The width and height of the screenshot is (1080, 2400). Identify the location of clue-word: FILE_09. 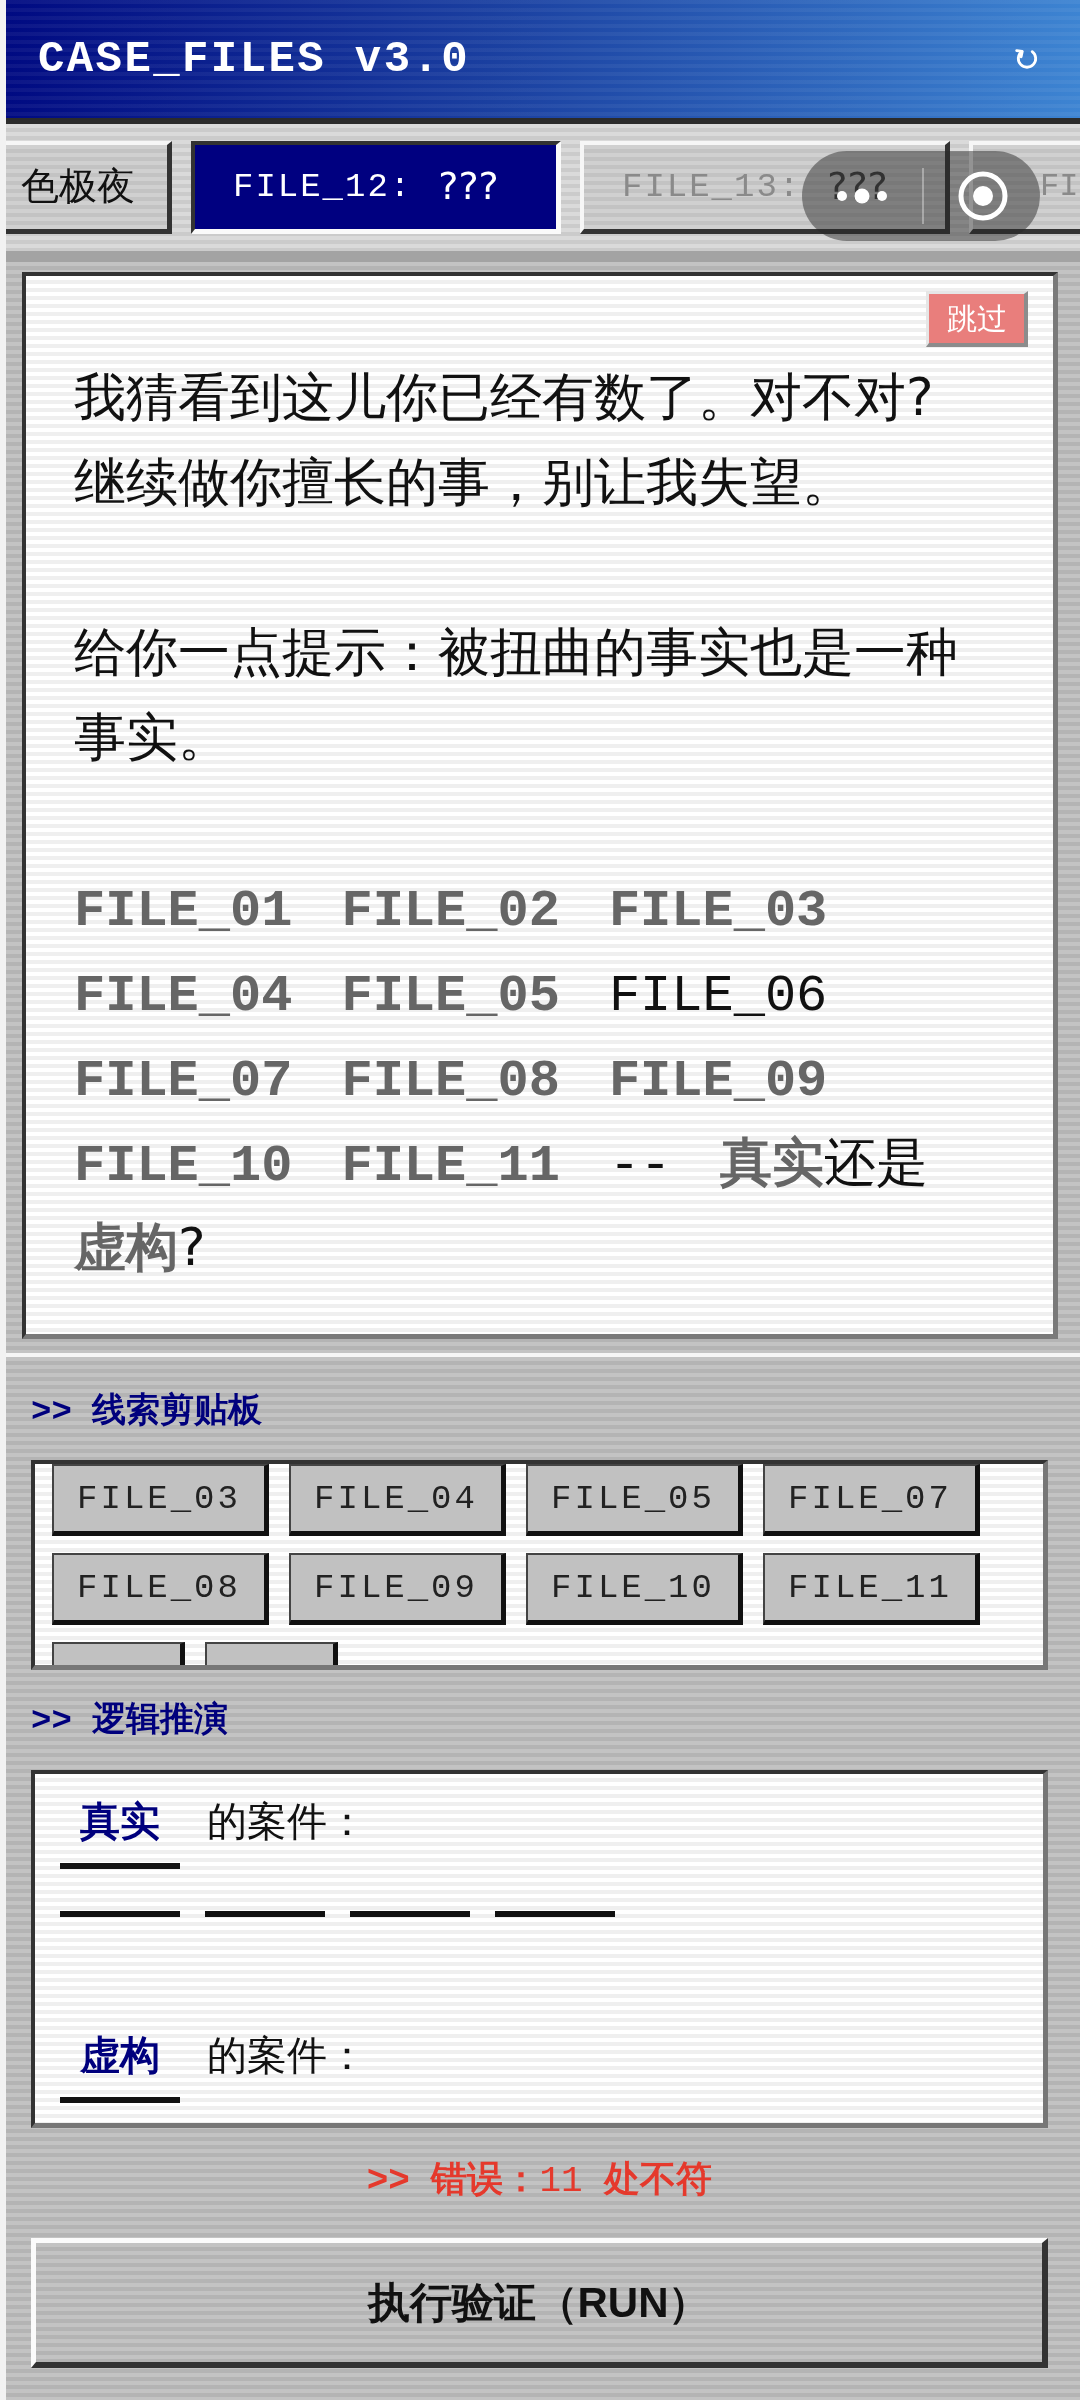
(718, 1082).